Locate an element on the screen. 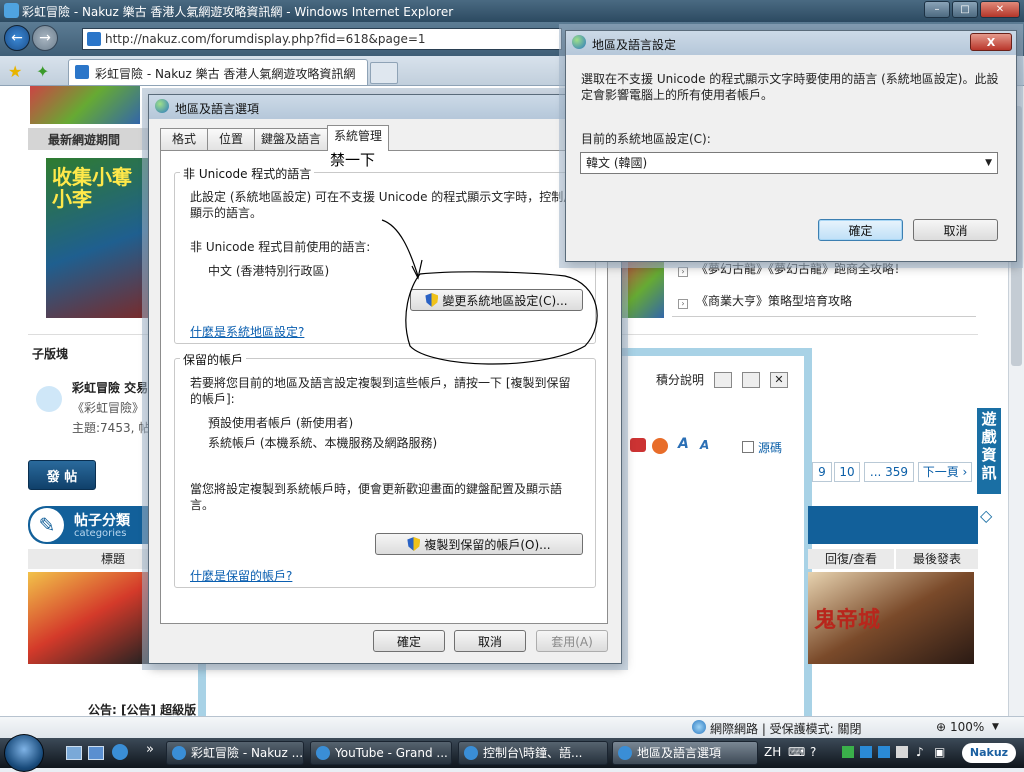 This screenshot has height=772, width=1024. cancel-button: 取消 is located at coordinates (490, 641).